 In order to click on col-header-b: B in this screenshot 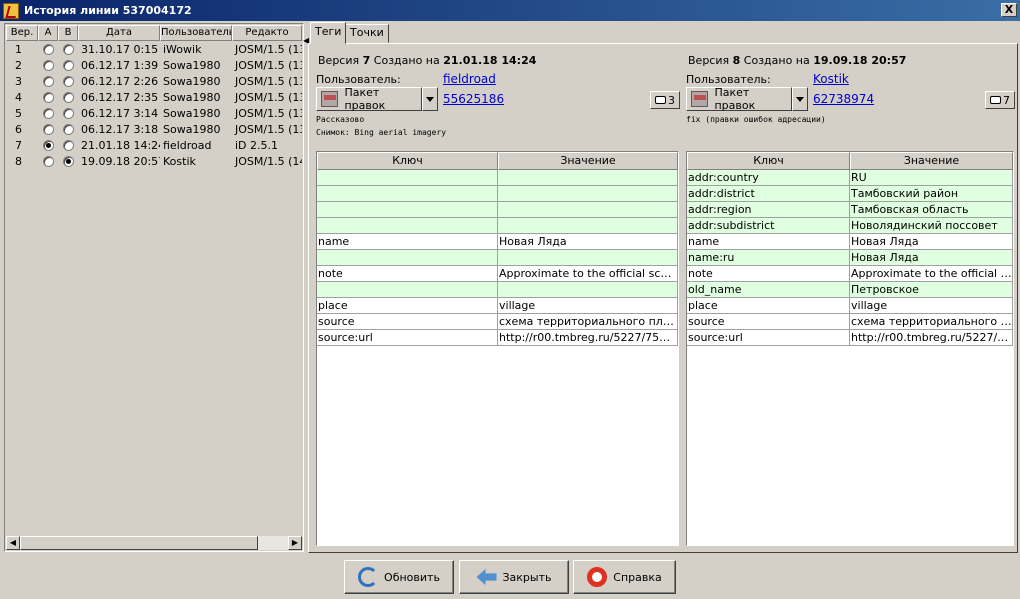, I will do `click(68, 33)`.